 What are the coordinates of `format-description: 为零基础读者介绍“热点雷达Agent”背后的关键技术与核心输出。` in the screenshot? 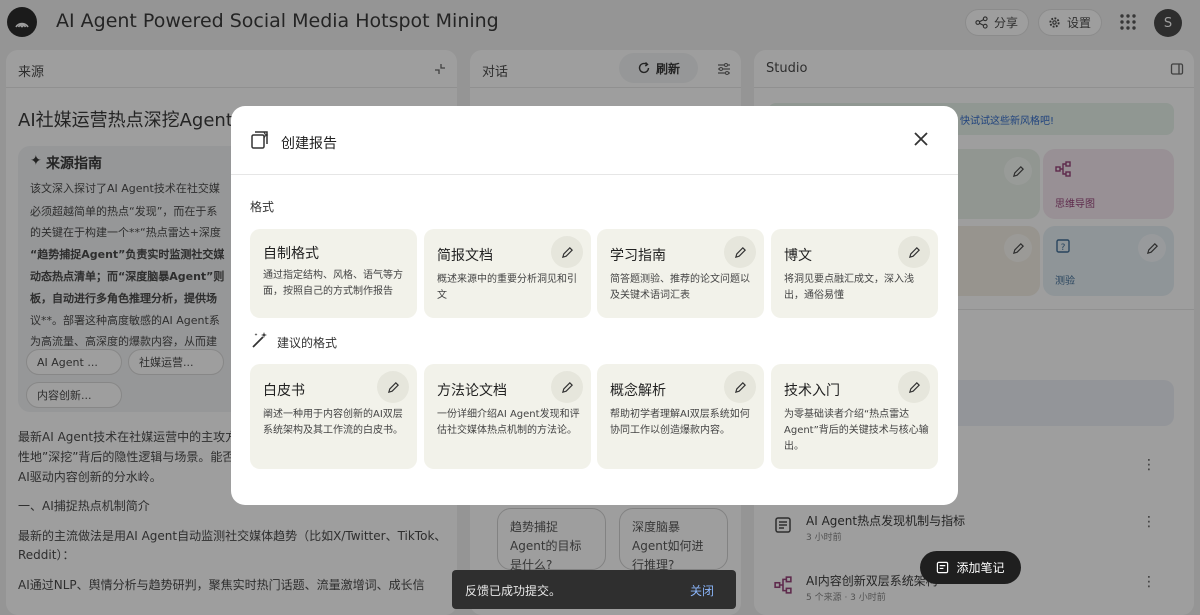 It's located at (856, 430).